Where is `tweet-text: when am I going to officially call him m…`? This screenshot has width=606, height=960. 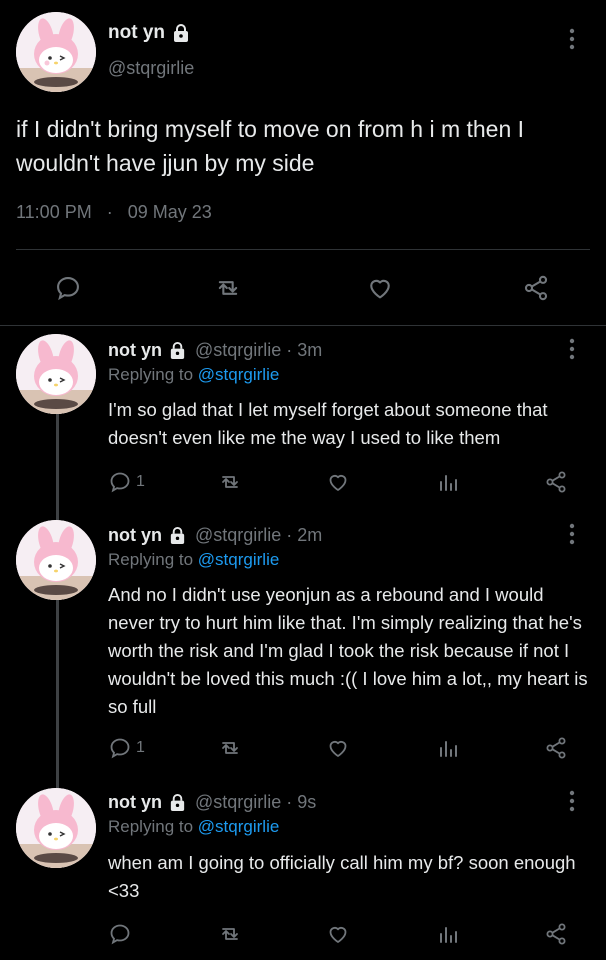 tweet-text: when am I going to officially call him m… is located at coordinates (342, 876).